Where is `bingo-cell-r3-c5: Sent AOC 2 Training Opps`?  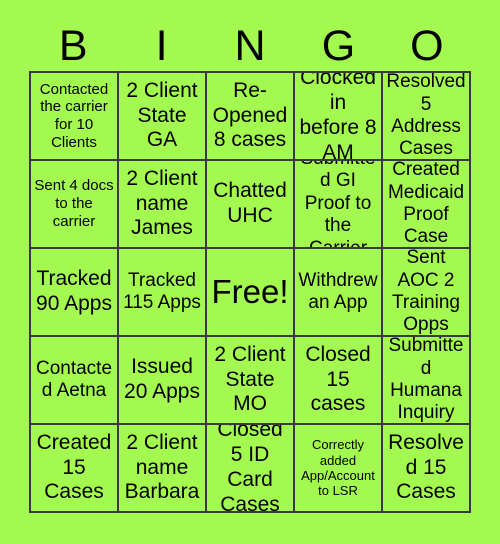
bingo-cell-r3-c5: Sent AOC 2 Training Opps is located at coordinates (427, 293).